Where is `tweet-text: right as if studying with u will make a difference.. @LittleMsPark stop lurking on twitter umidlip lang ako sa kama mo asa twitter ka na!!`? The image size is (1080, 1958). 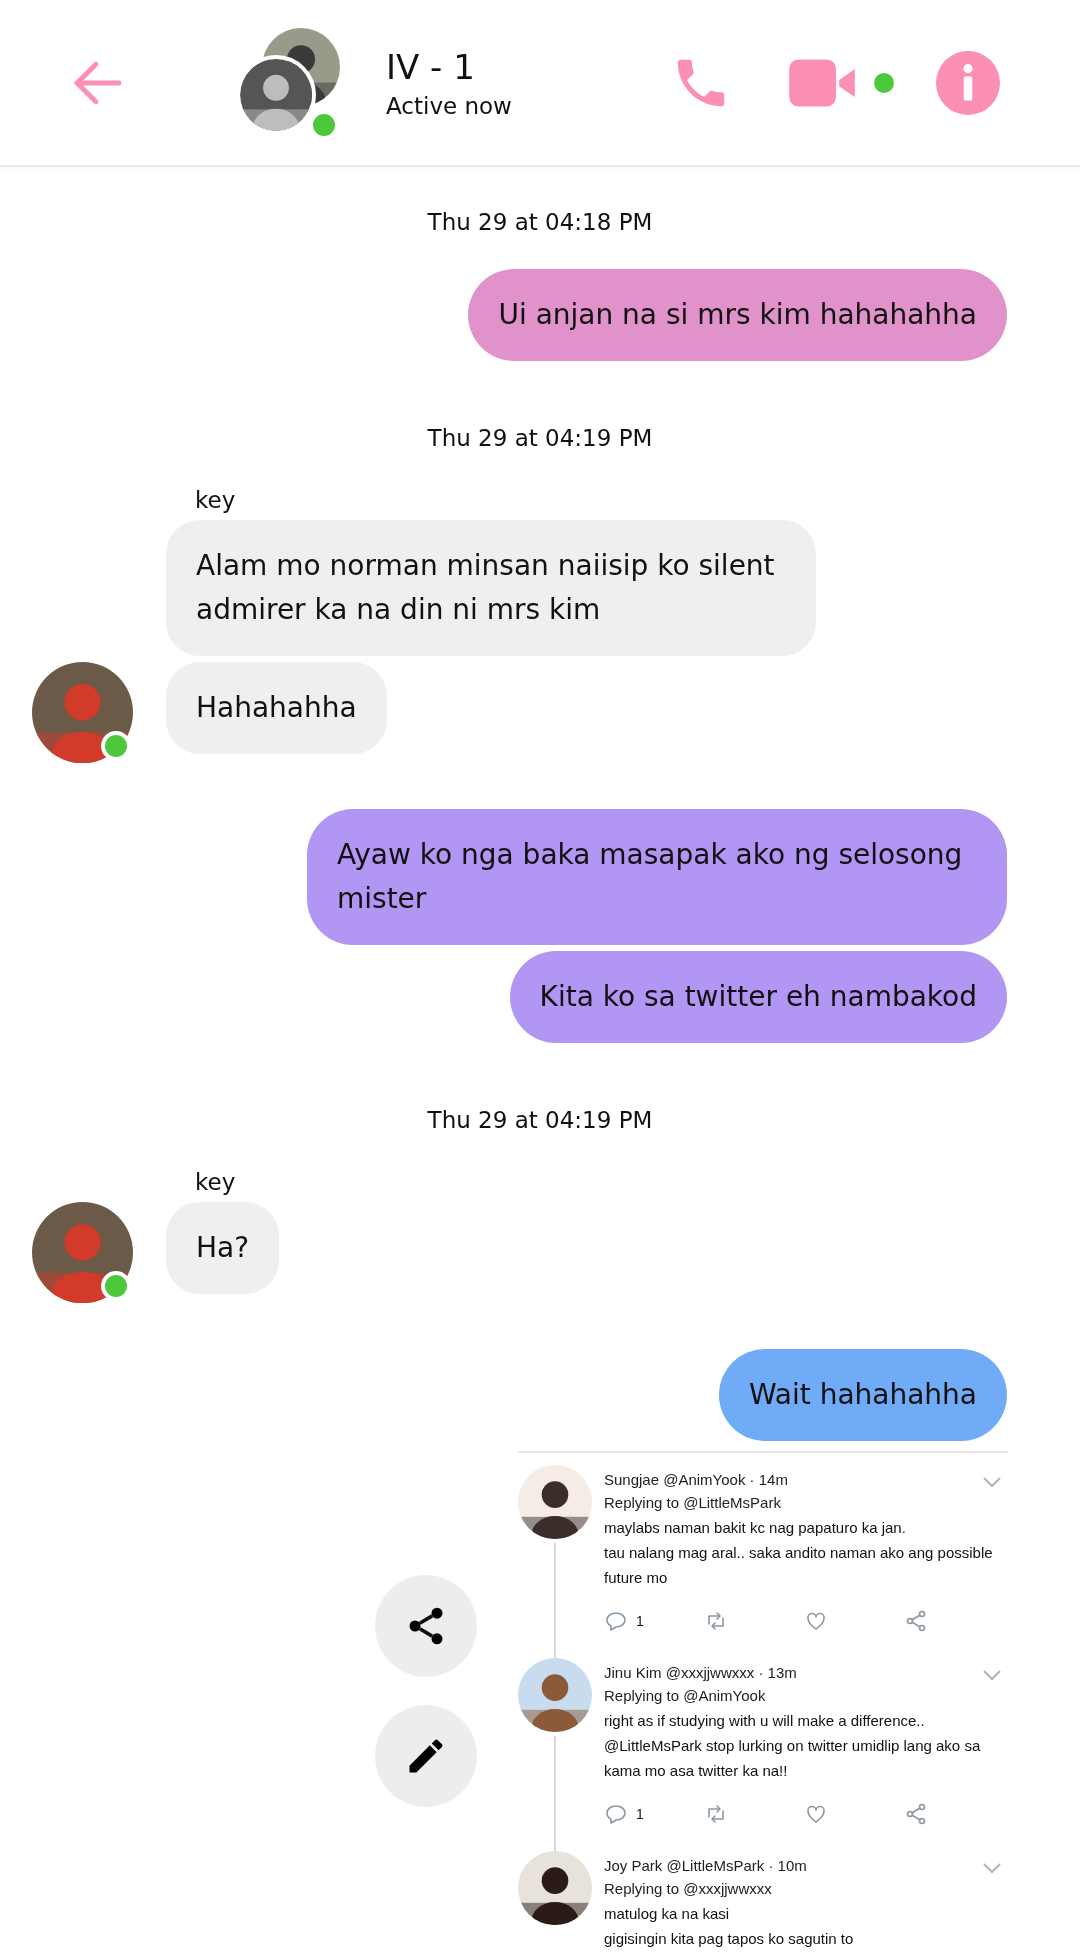 tweet-text: right as if studying with u will make a difference.. @LittleMsPark stop lurking on twitter umidlip lang ako sa kama mo asa twitter ka na!! is located at coordinates (793, 1746).